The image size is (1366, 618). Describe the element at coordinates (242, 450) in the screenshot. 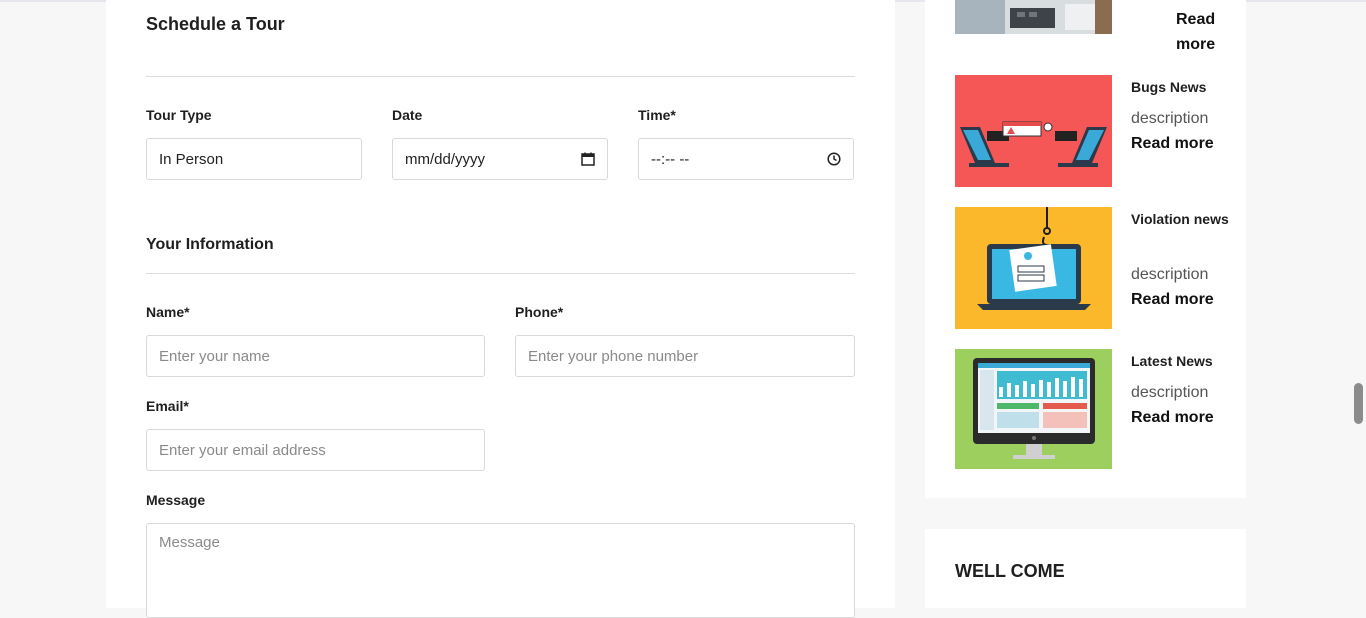

I see `email-placeholder: Enter your email address` at that location.